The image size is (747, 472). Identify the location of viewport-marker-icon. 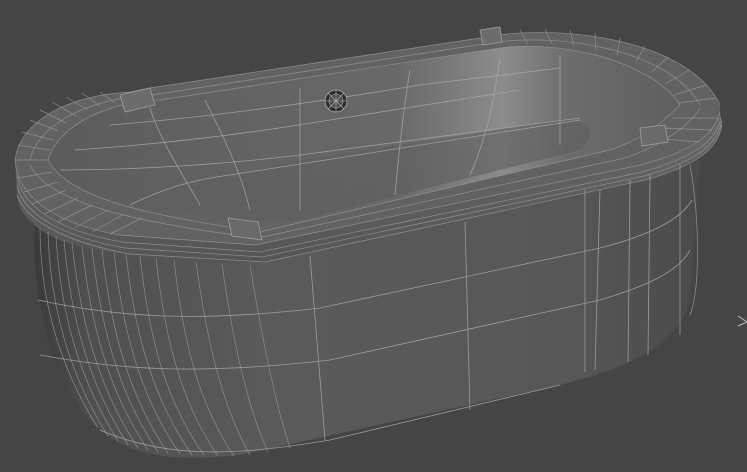
(742, 321).